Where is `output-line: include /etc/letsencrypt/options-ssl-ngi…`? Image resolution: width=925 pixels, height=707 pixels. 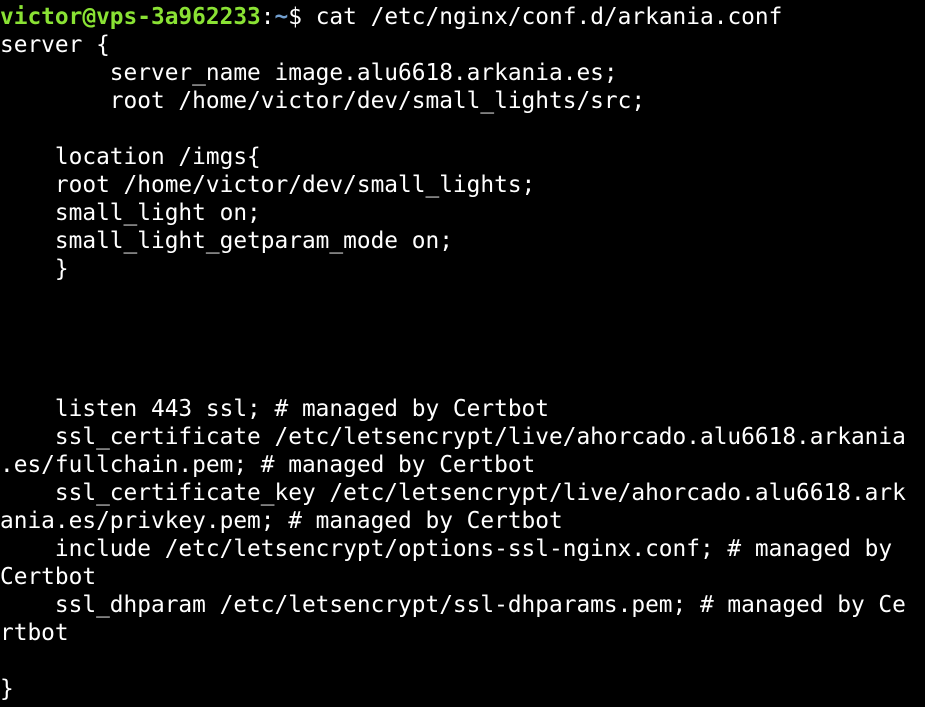
output-line: include /etc/letsencrypt/options-ssl-ngi… is located at coordinates (453, 549).